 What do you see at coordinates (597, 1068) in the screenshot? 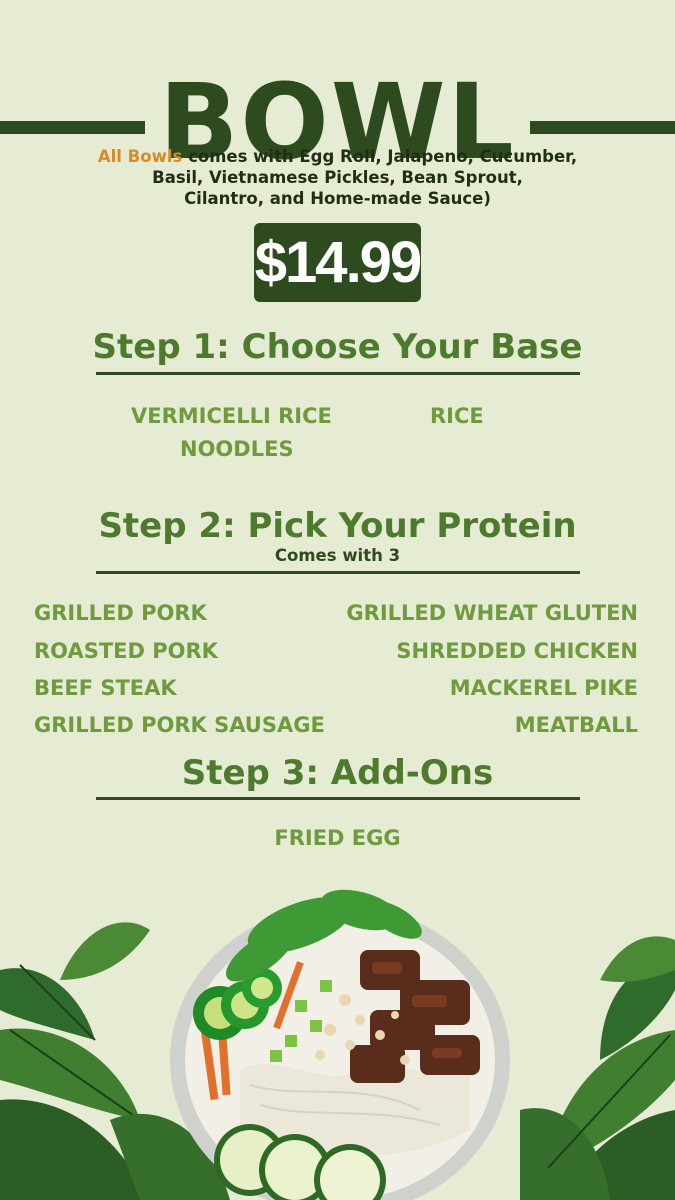
I see `leaf-decoration-right` at bounding box center [597, 1068].